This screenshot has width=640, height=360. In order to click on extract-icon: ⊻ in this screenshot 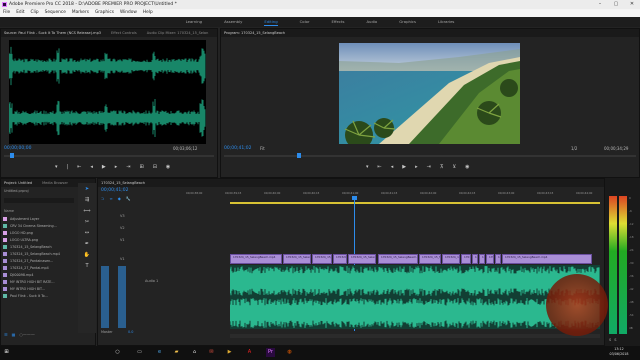, I will do `click(454, 167)`.